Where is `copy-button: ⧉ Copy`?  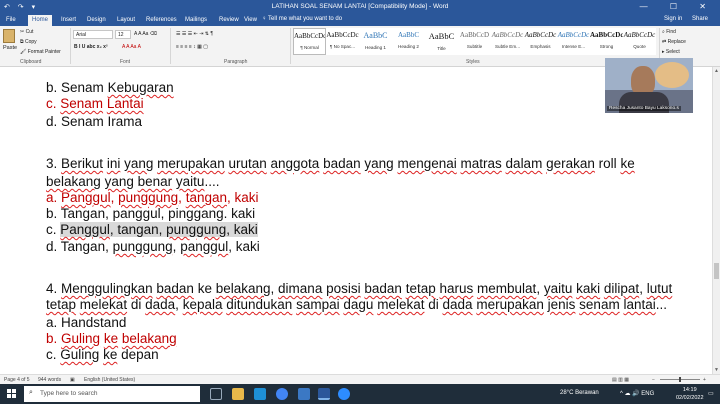 copy-button: ⧉ Copy is located at coordinates (28, 42).